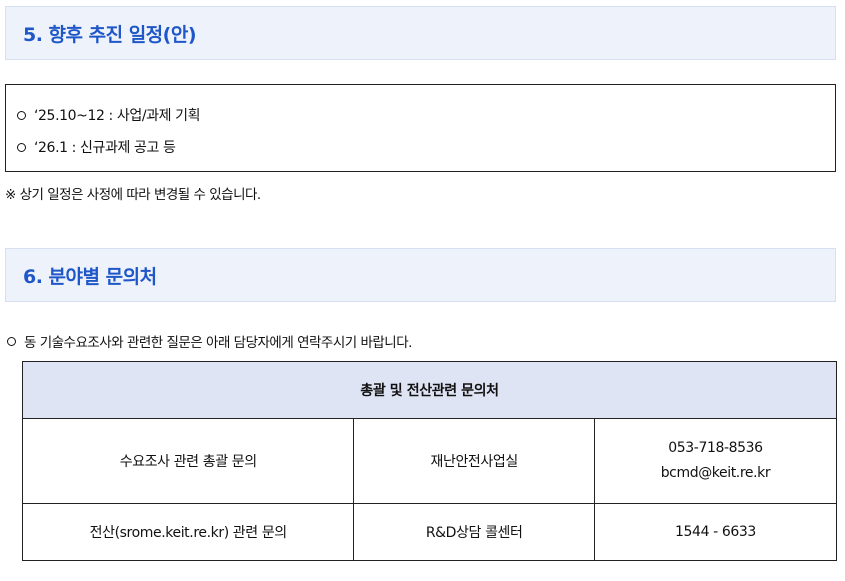 The image size is (845, 581). What do you see at coordinates (117, 116) in the screenshot?
I see `schedule-item-text: ‘25.10~12 : 사업/과제 기획` at bounding box center [117, 116].